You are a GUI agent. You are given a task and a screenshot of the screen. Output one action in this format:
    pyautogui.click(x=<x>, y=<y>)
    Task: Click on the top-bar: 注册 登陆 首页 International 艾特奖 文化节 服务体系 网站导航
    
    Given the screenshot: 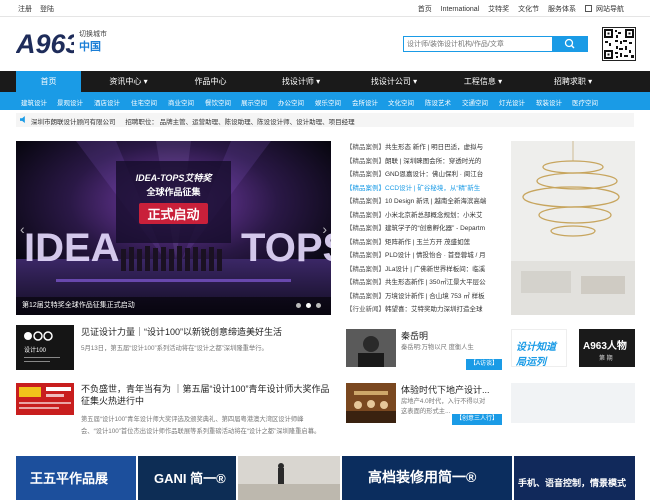 What is the action you would take?
    pyautogui.click(x=325, y=8)
    